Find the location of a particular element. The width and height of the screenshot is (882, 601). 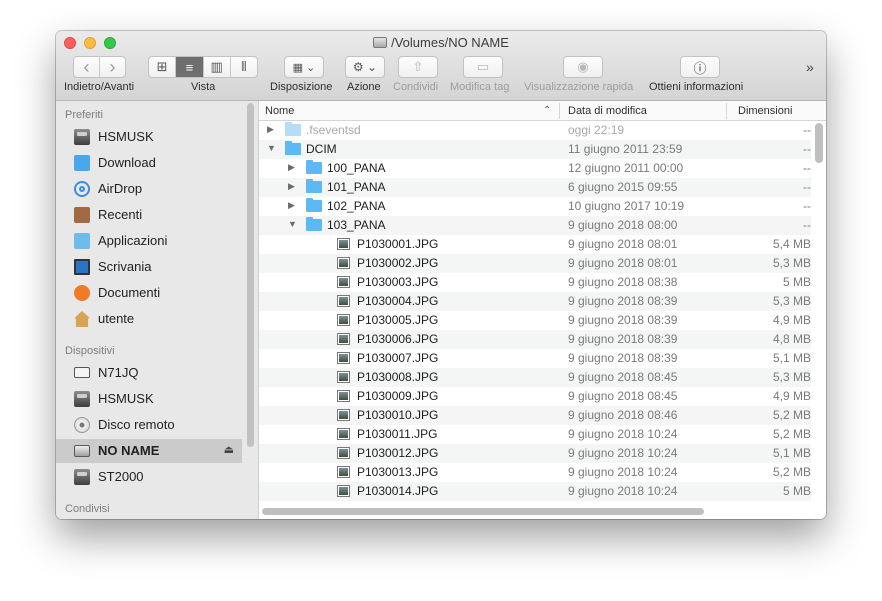

file-row: P1030002.JPG 9 giugno 2018 08:01 5,3 MB is located at coordinates (535, 263).